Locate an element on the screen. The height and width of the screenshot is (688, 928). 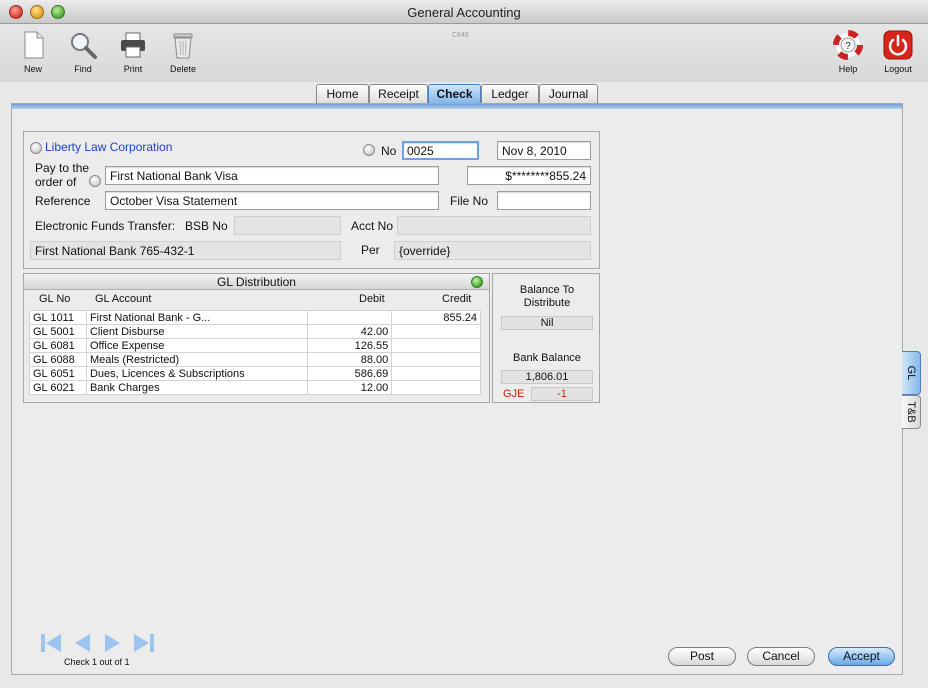
trash-icon is located at coordinates (183, 46).